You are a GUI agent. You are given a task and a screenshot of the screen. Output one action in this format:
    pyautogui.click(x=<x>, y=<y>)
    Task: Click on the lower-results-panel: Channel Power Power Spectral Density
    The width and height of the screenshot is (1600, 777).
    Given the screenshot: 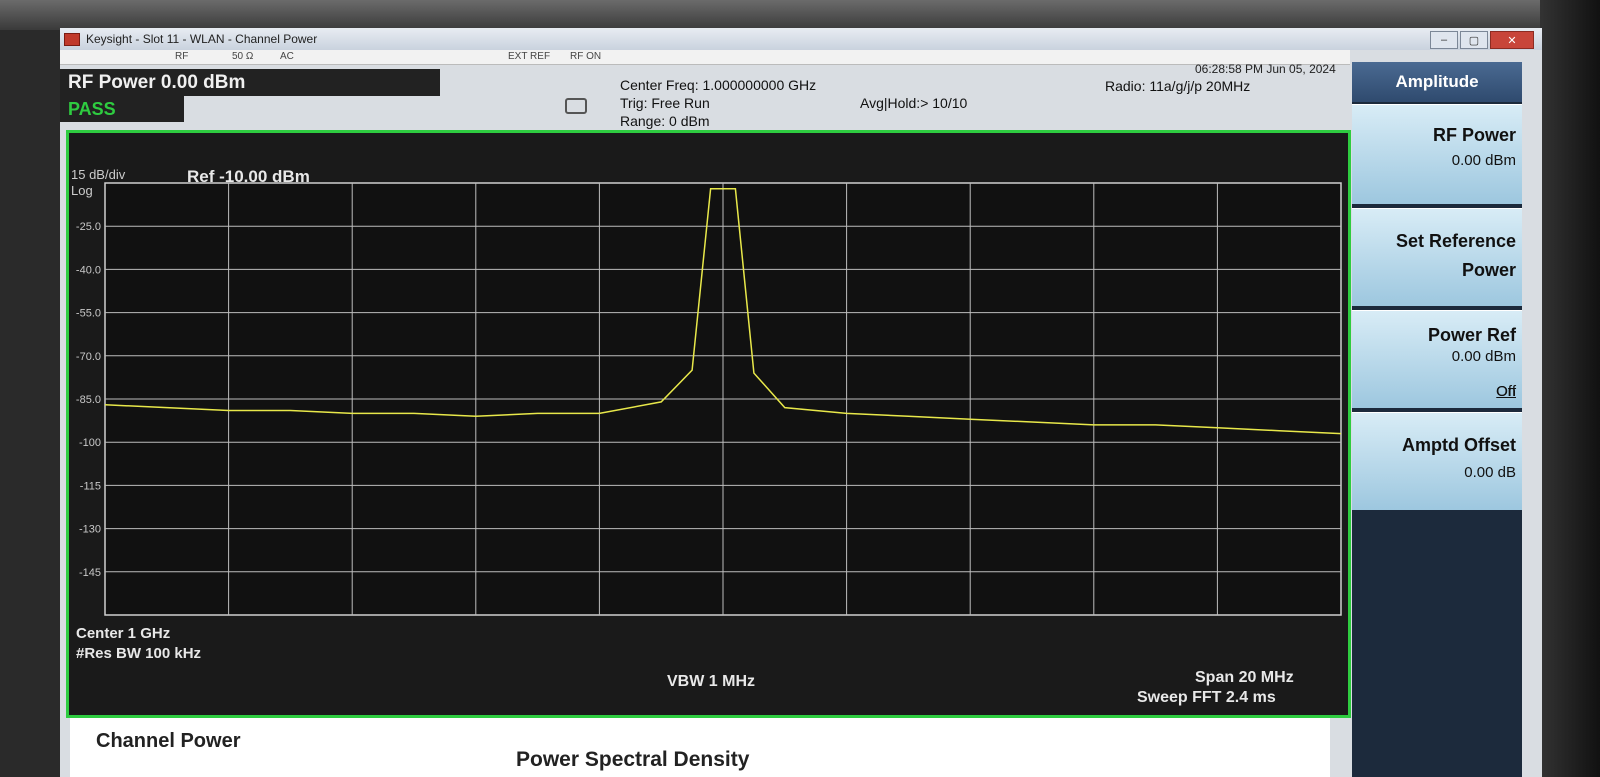 What is the action you would take?
    pyautogui.click(x=700, y=747)
    